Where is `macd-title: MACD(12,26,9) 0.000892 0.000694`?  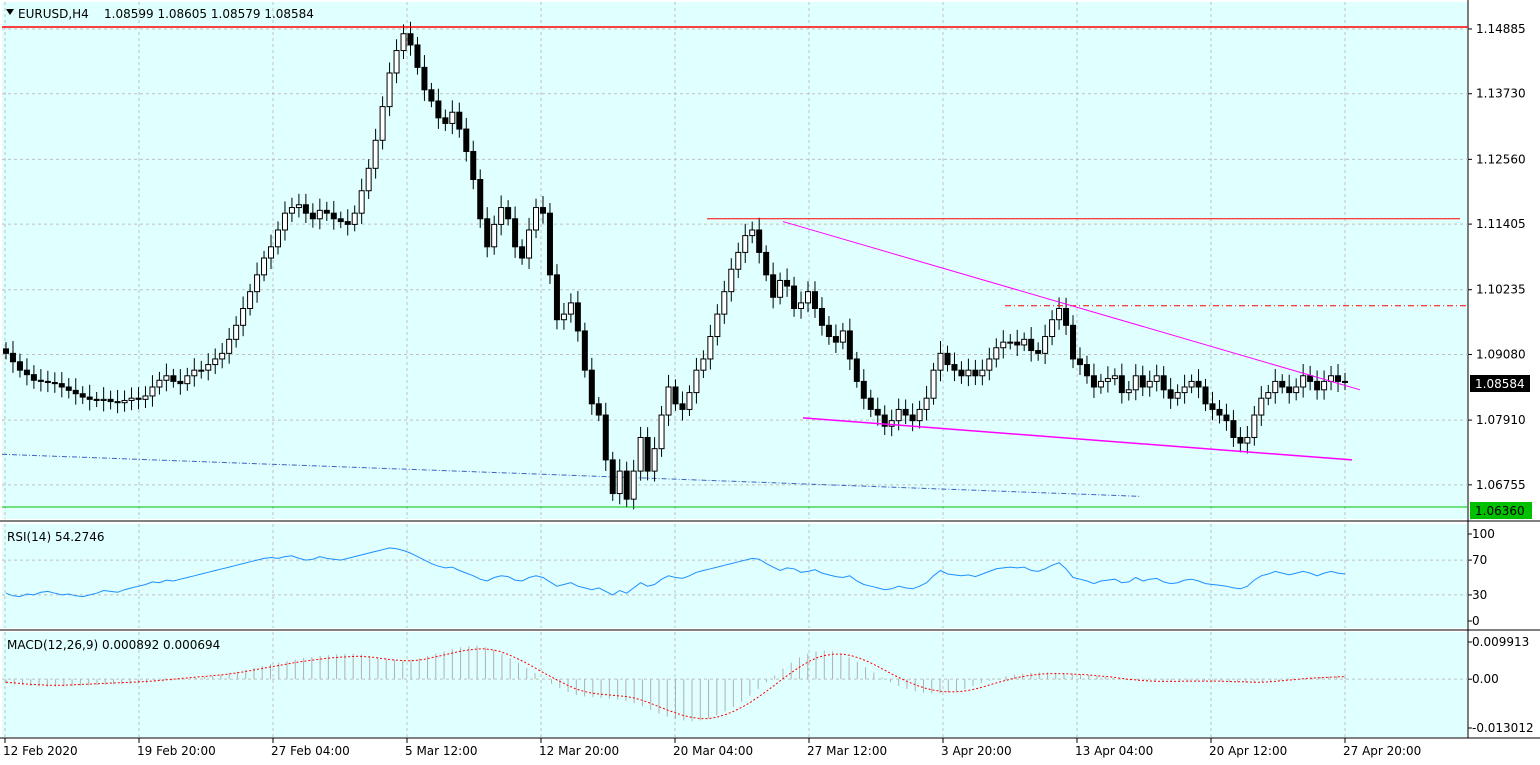
macd-title: MACD(12,26,9) 0.000892 0.000694 is located at coordinates (113, 645).